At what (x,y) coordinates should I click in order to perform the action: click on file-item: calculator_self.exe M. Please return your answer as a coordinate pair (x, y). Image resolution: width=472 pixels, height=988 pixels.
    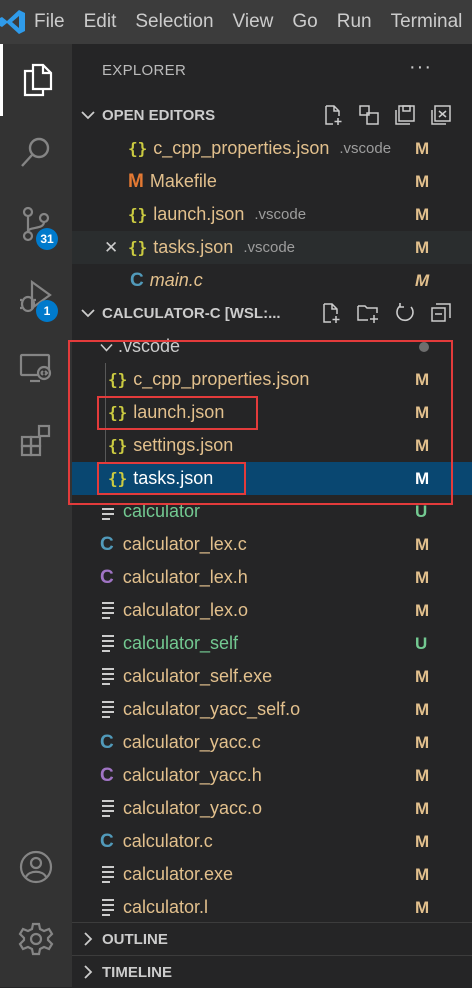
    Looking at the image, I should click on (272, 676).